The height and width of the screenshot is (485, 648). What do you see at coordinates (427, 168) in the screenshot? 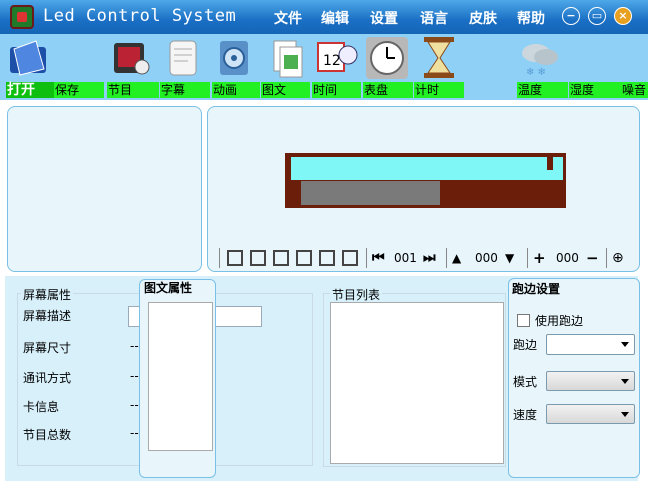
I see `led-text-area` at bounding box center [427, 168].